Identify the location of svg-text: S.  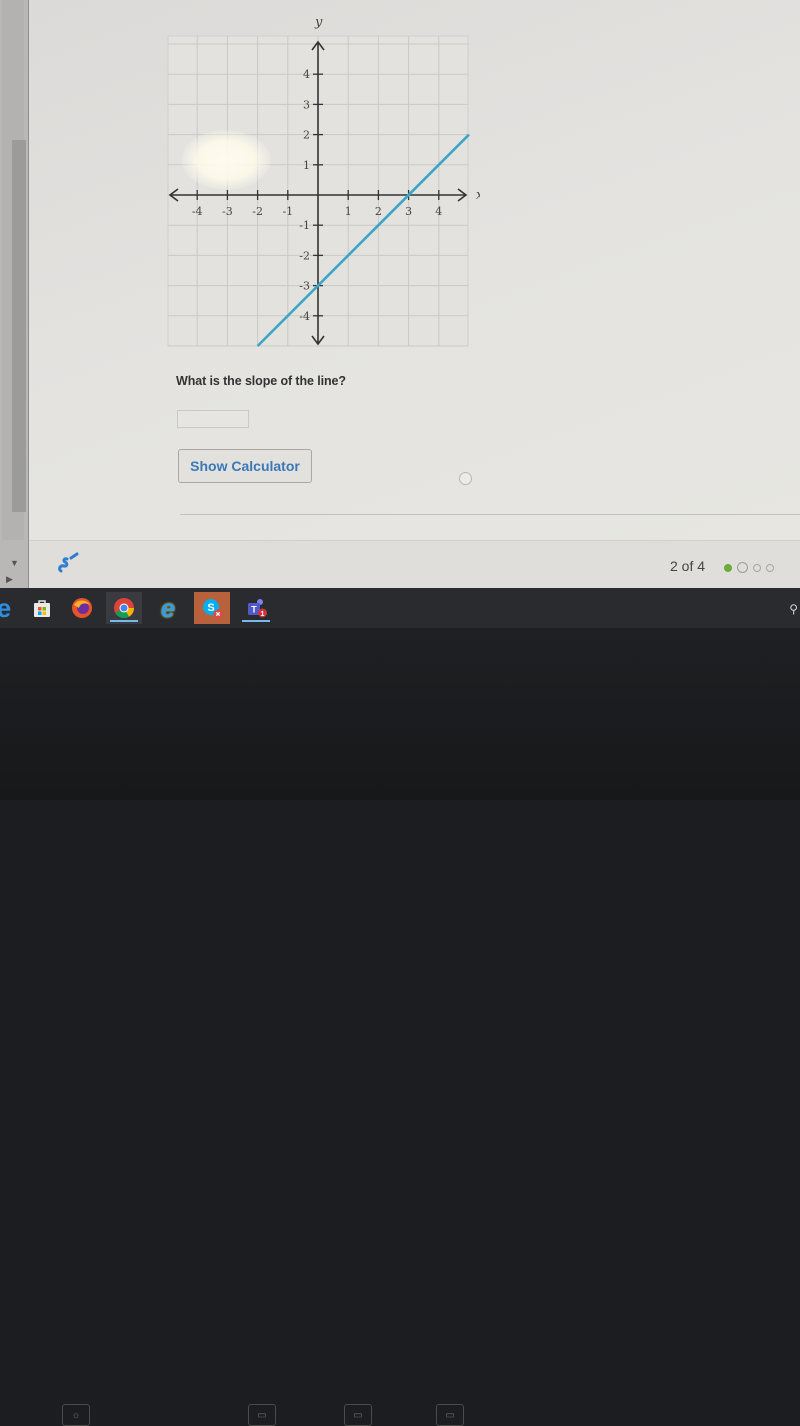
(210, 608).